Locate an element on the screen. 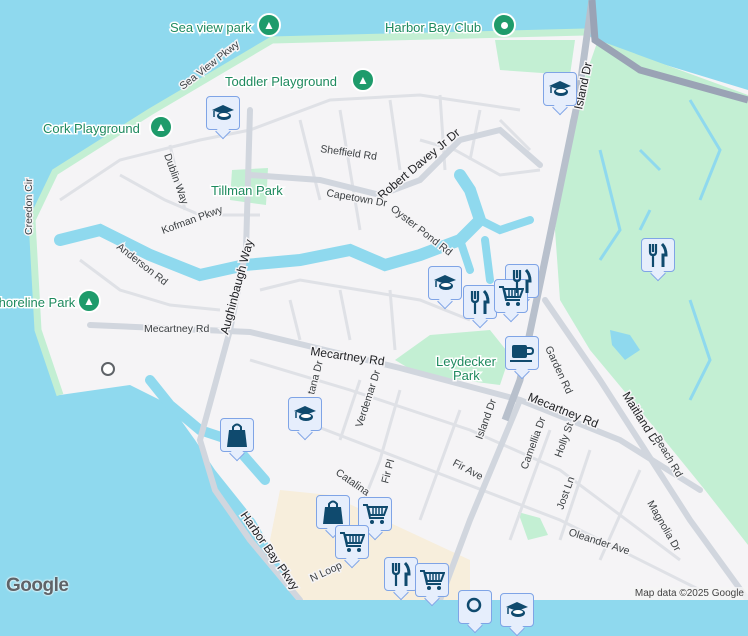 This screenshot has width=748, height=636. place-label-cork-playground: Cork Playground is located at coordinates (91, 128).